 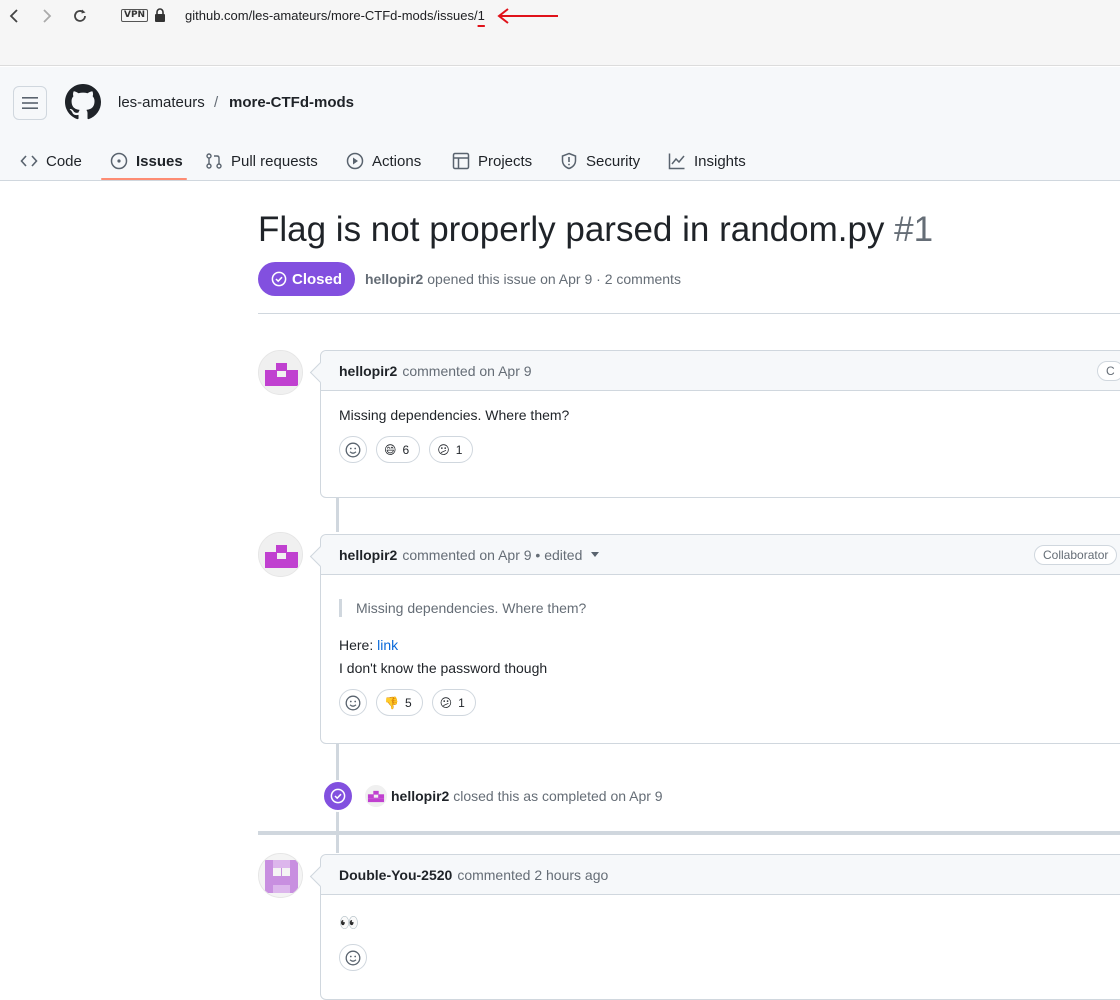 I want to click on tab-projects: Projects, so click(x=492, y=161).